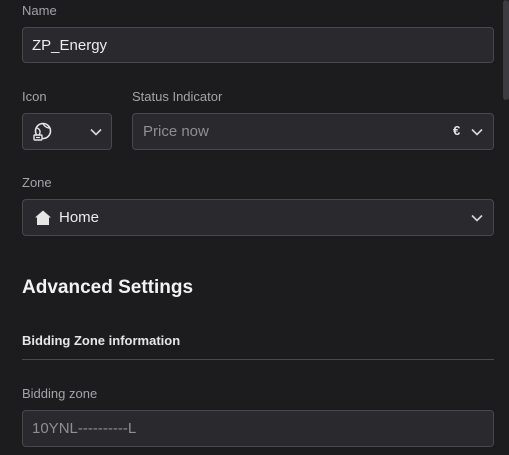 This screenshot has width=509, height=455. What do you see at coordinates (176, 131) in the screenshot?
I see `status-indicator-placeholder: Price now` at bounding box center [176, 131].